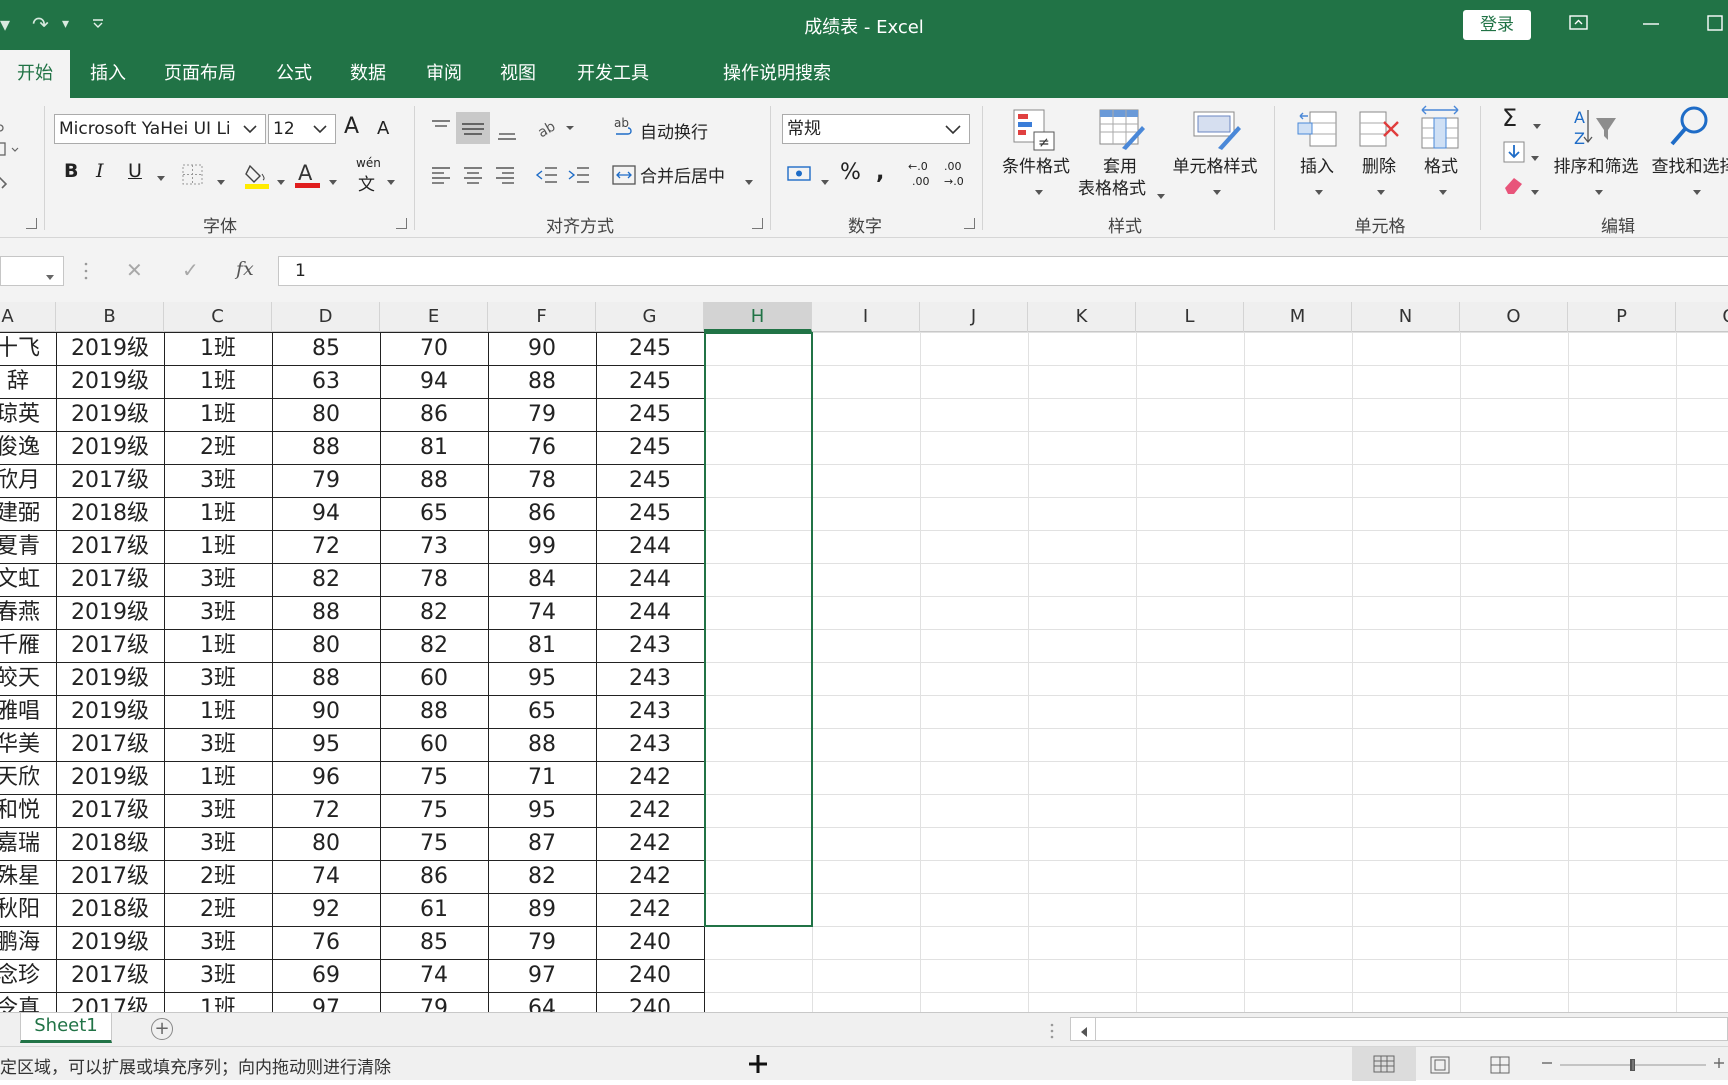 The image size is (1728, 1085). I want to click on cell-a12: 雅唱, so click(28, 711).